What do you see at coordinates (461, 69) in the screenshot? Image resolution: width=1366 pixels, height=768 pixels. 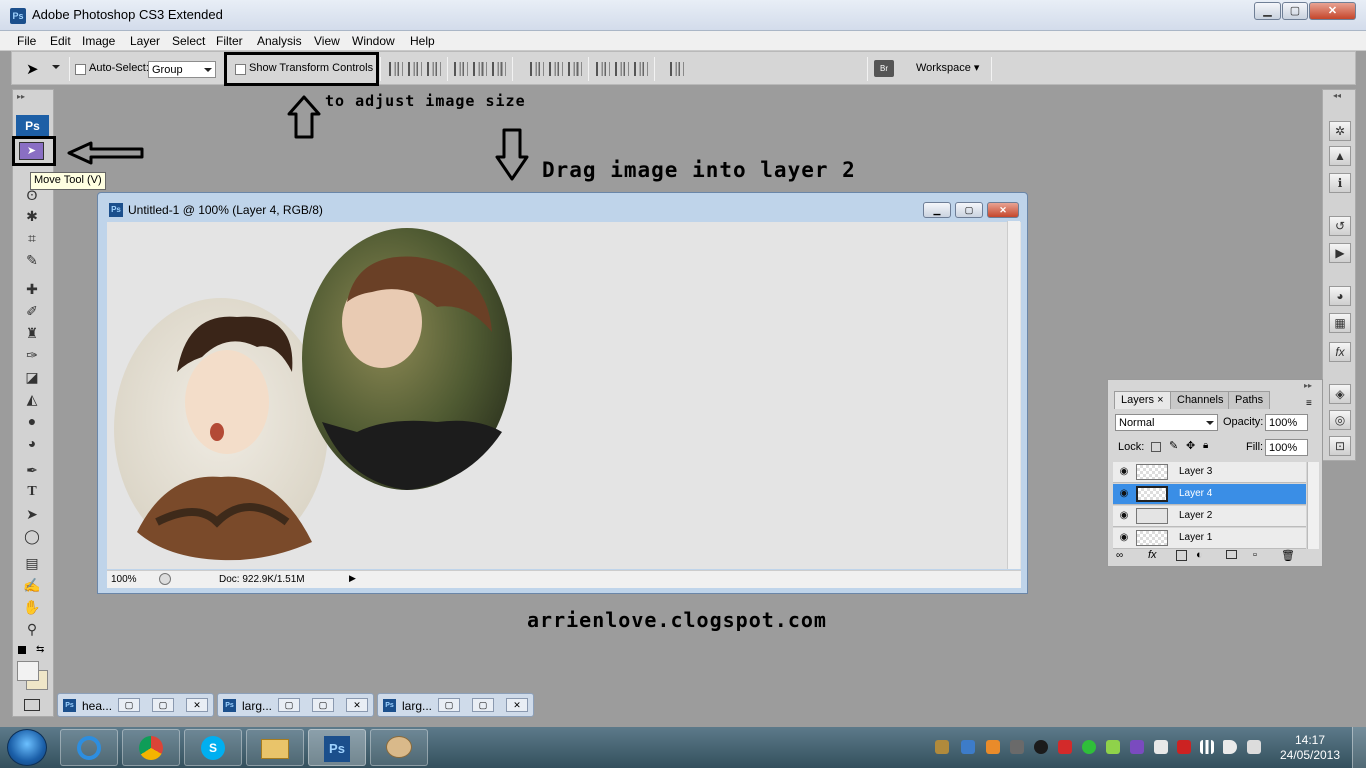 I see `align-left-icon` at bounding box center [461, 69].